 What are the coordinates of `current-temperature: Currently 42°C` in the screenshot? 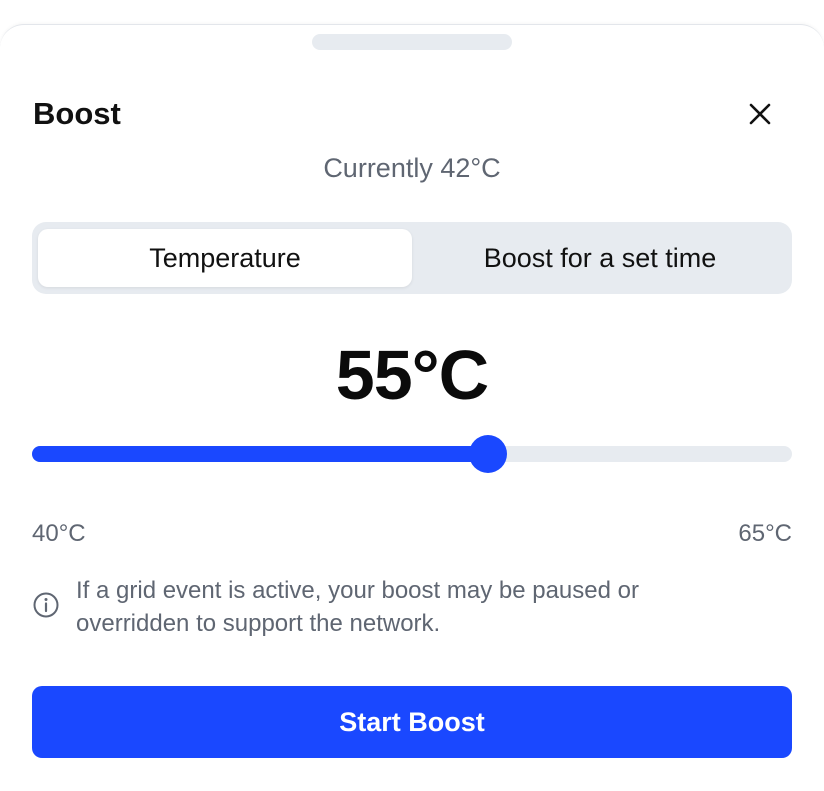 It's located at (412, 168).